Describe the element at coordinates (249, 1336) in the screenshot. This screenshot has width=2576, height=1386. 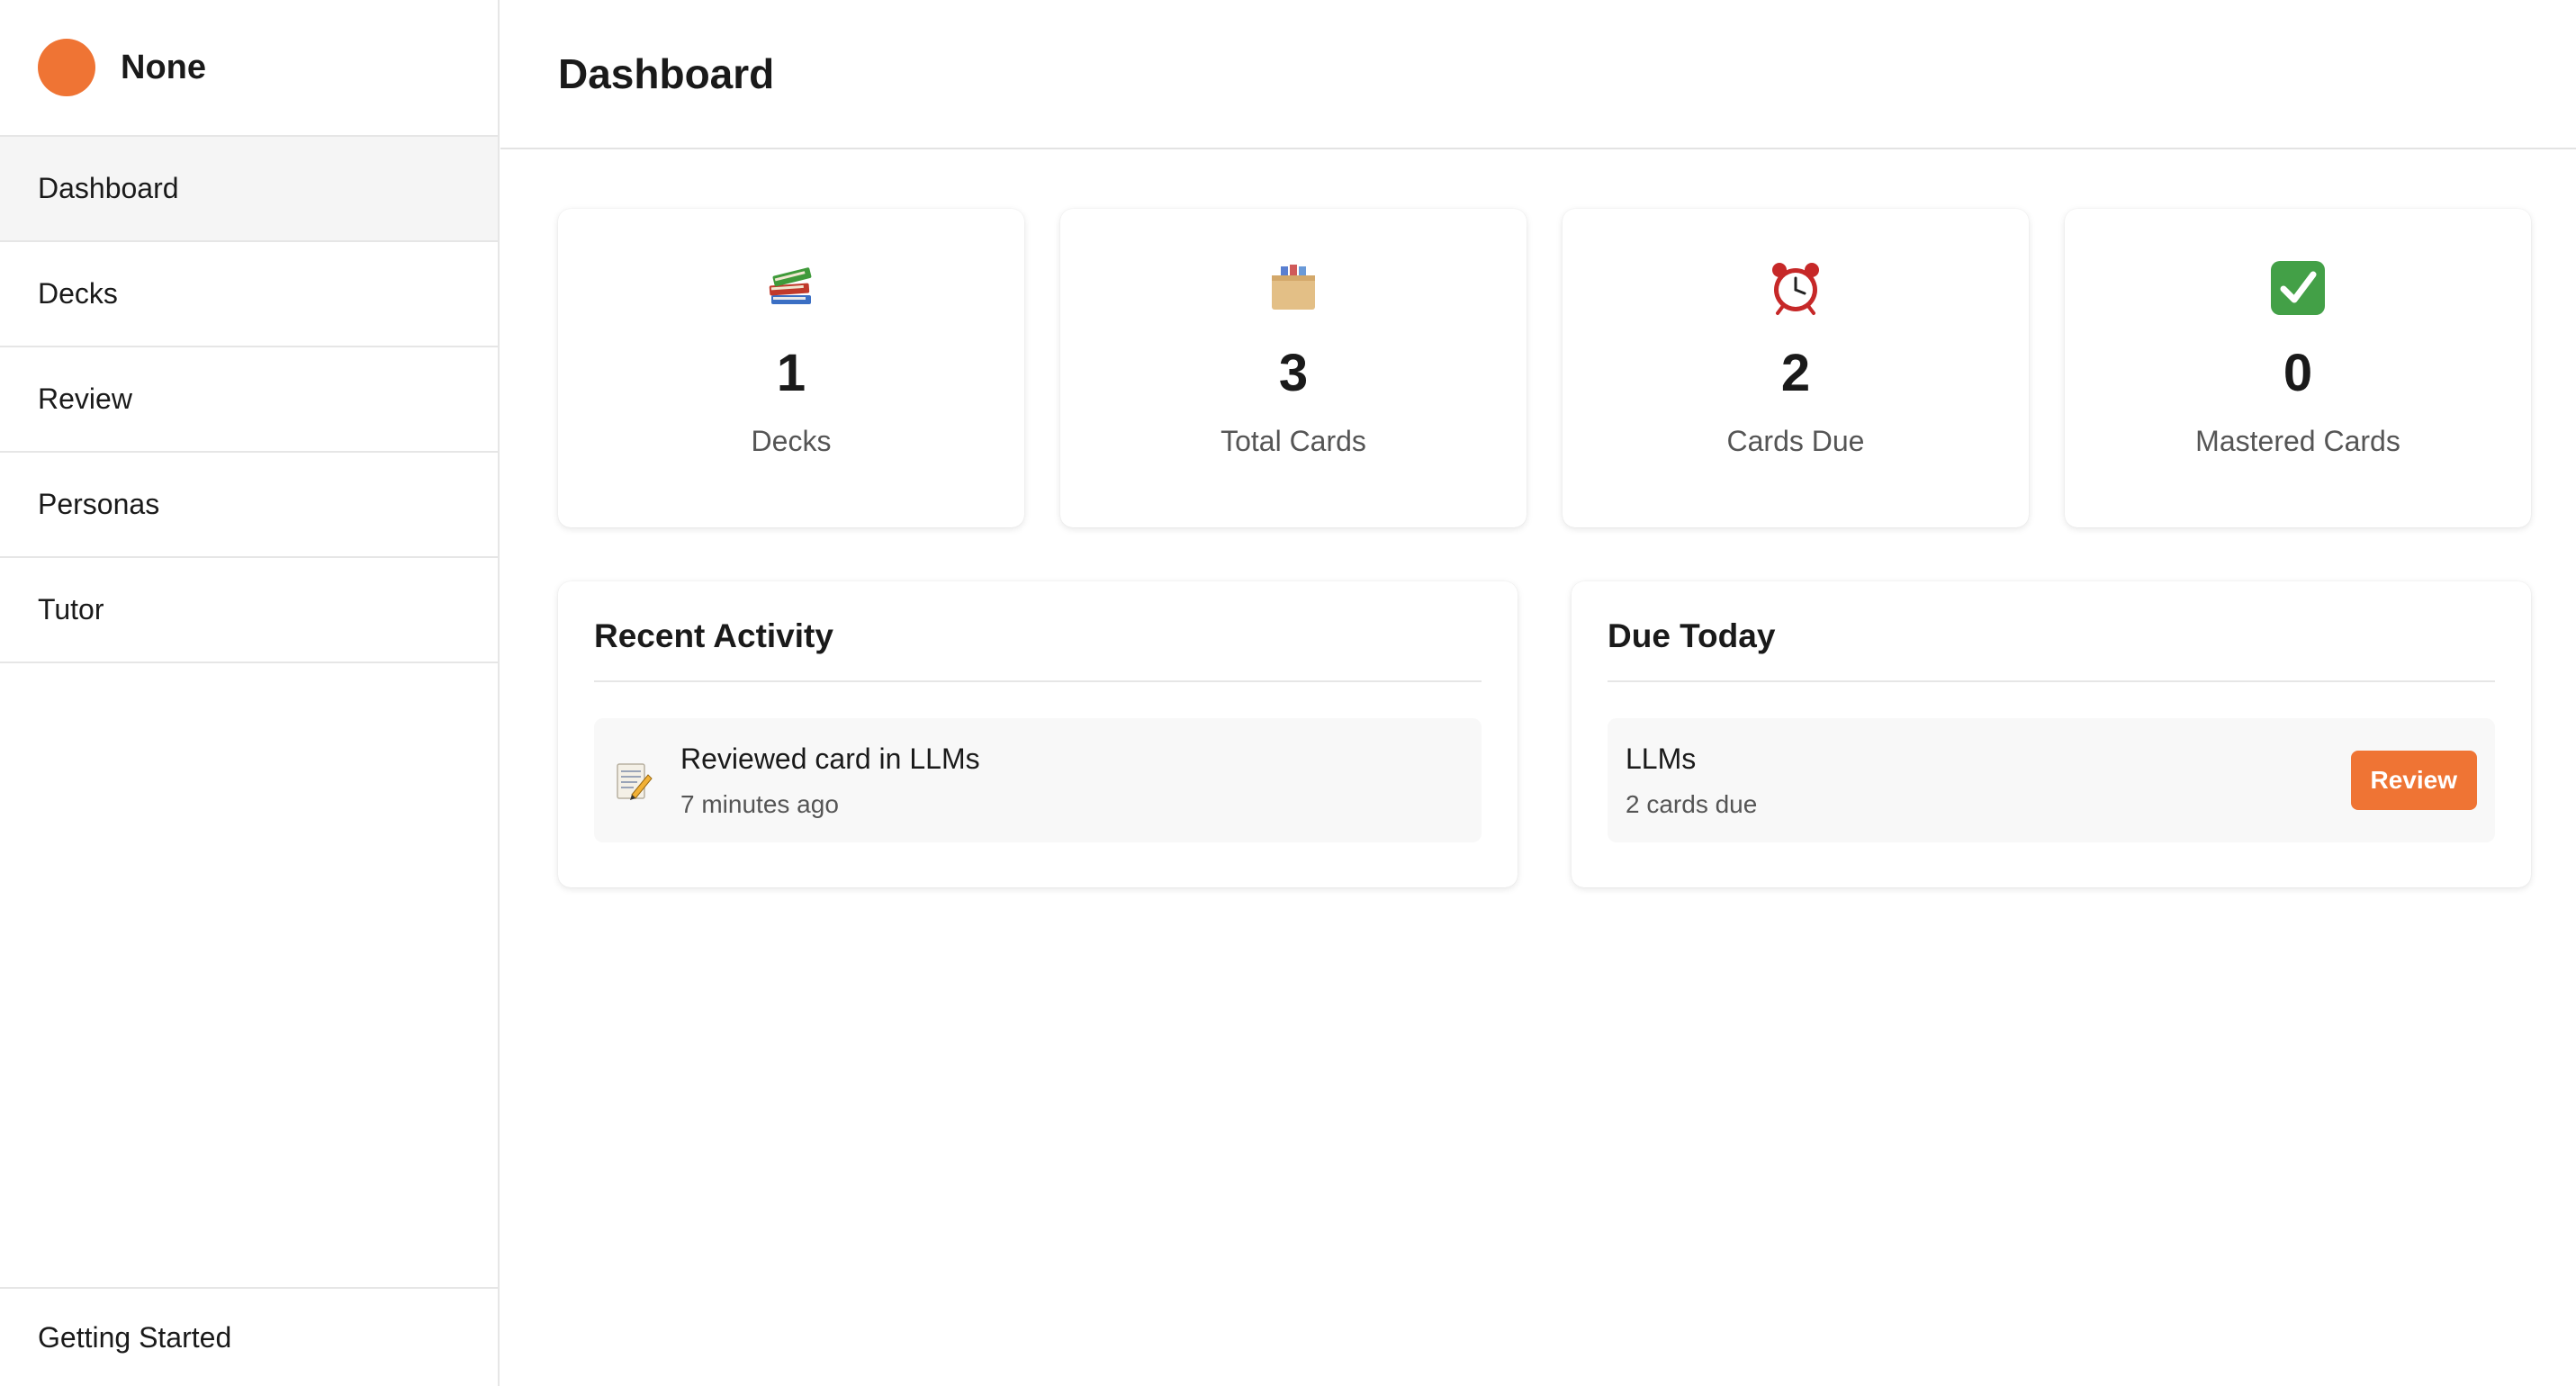
I see `sidebar-item-getting-started: Getting Started` at that location.